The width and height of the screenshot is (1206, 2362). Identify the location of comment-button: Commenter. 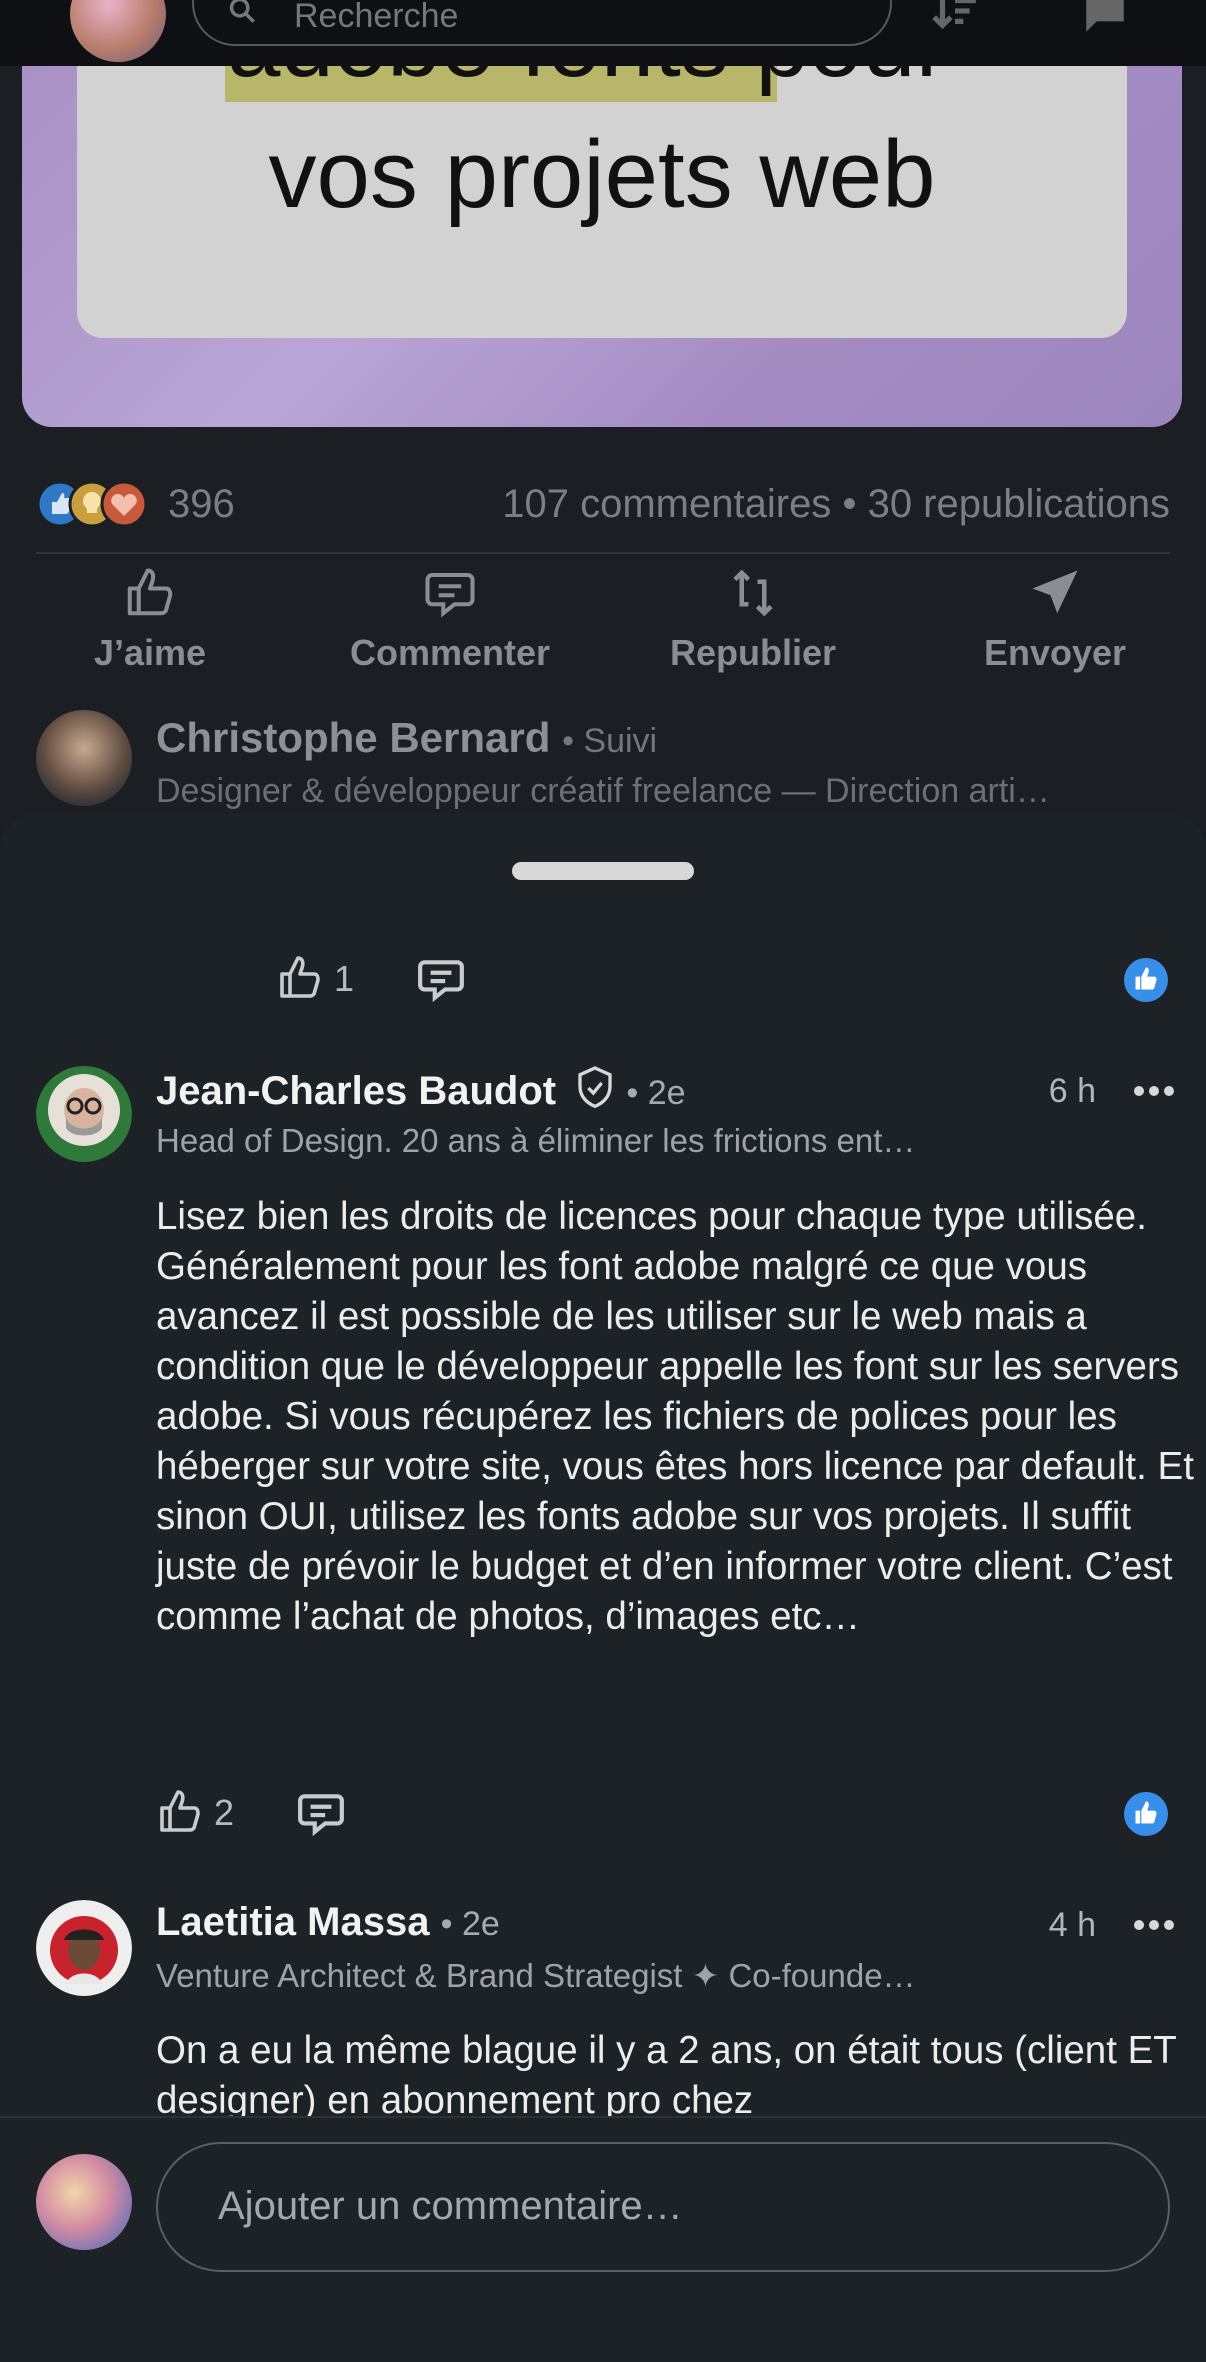
(450, 620).